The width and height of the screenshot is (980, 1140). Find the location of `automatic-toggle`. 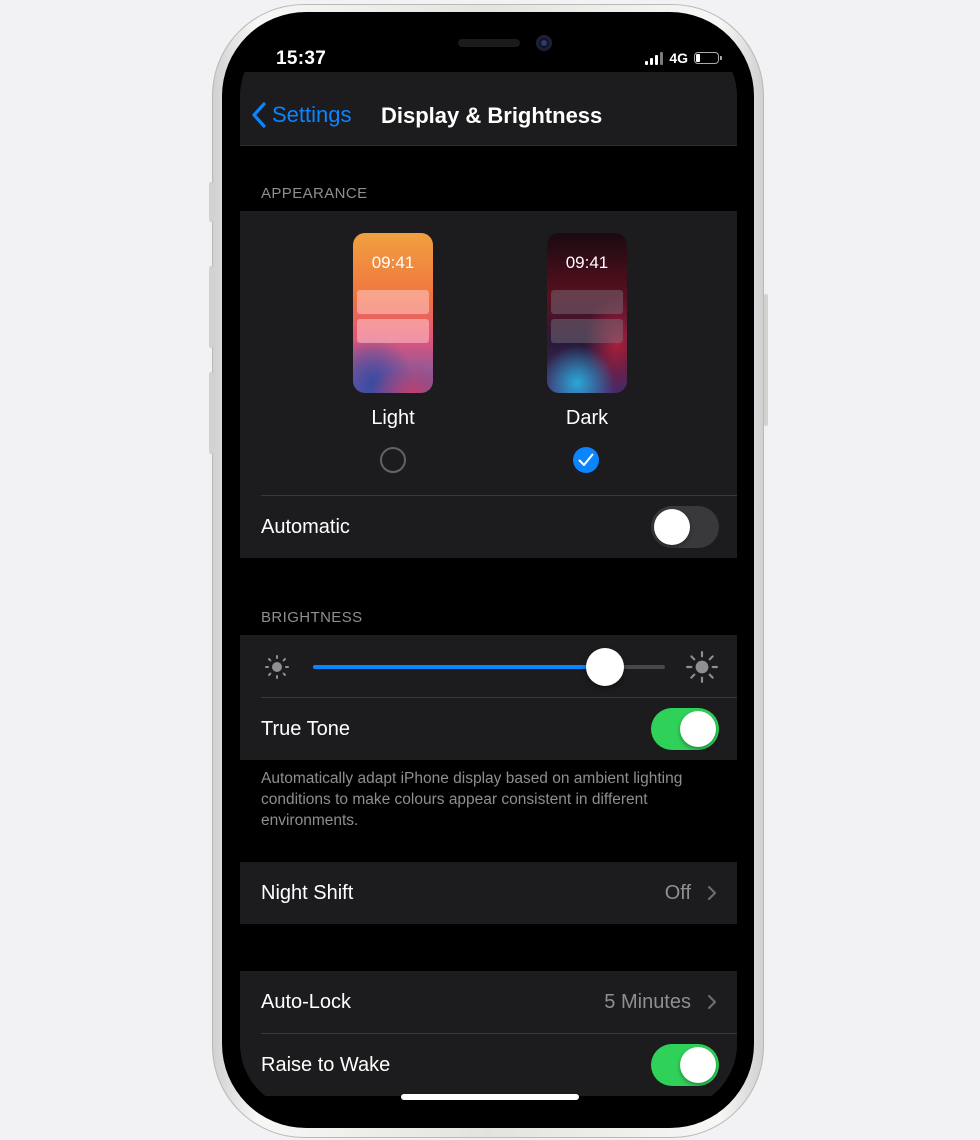

automatic-toggle is located at coordinates (685, 527).